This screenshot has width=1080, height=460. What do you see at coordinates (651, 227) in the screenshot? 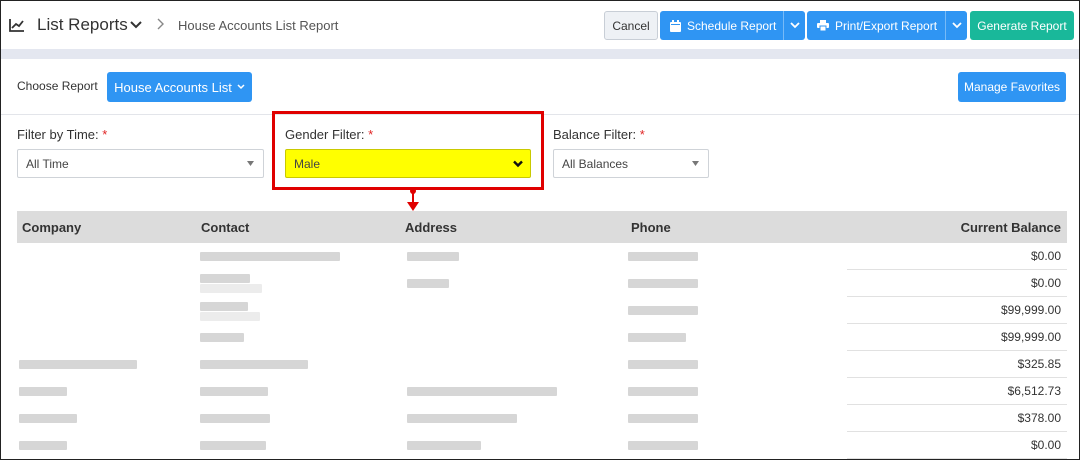
I see `column-header-phone: Phone` at bounding box center [651, 227].